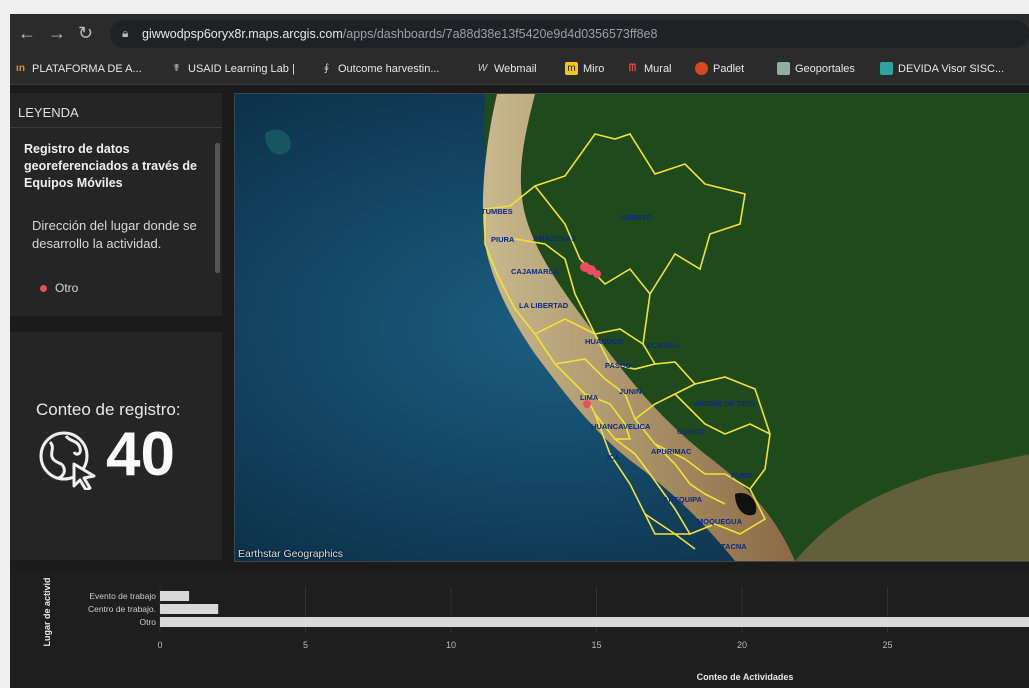  Describe the element at coordinates (596, 645) in the screenshot. I see `x-tick-label: 15` at that location.